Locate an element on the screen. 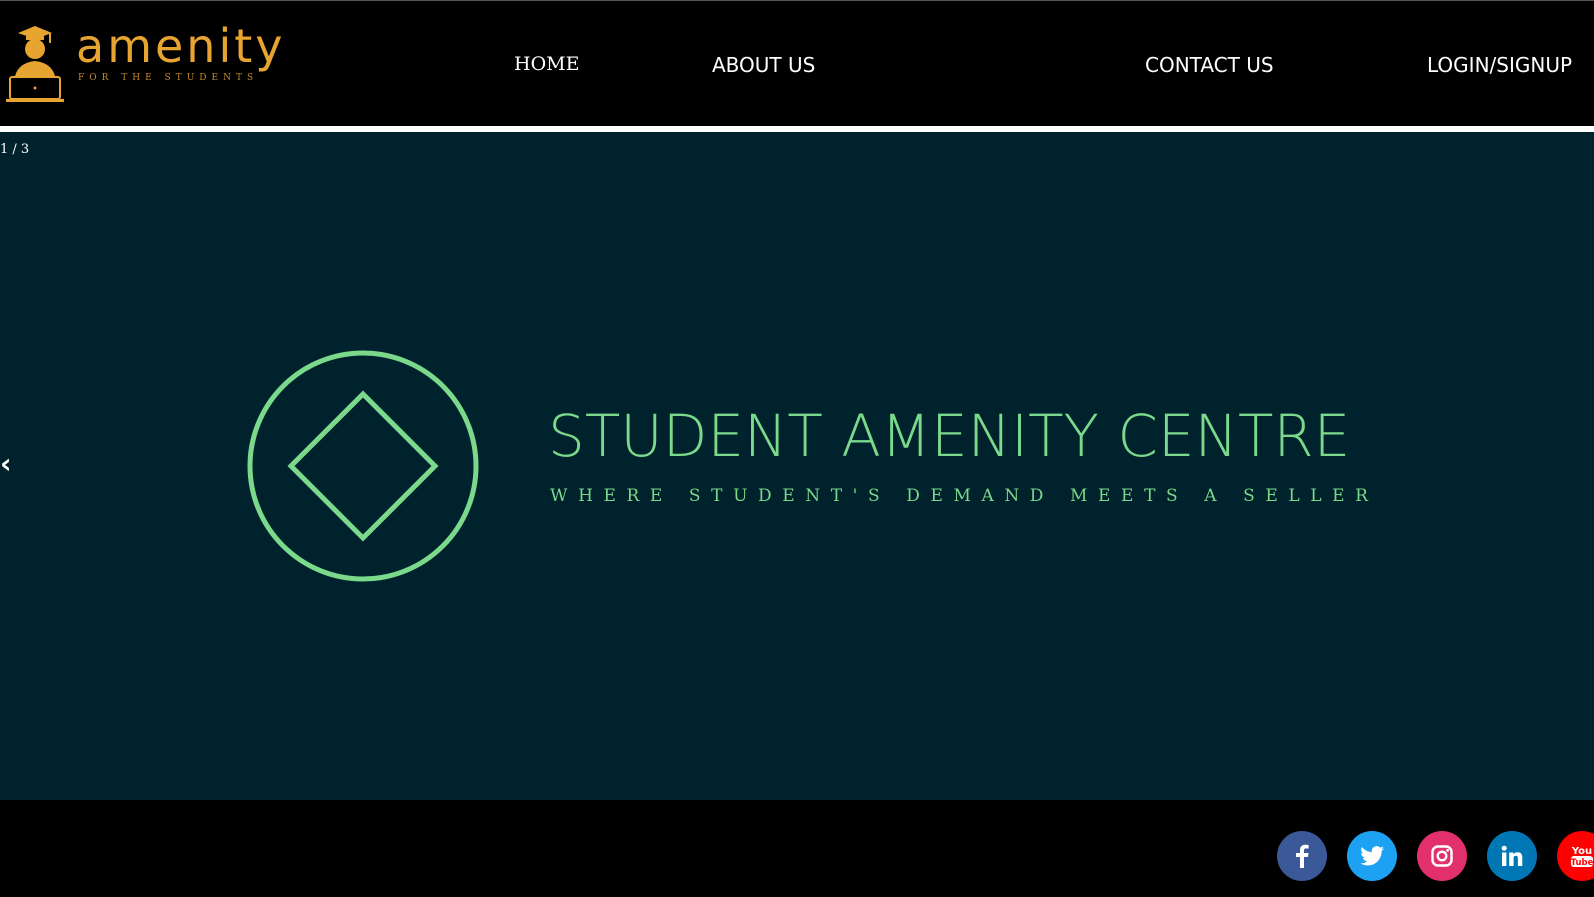  nav-about-link: ABOUT US is located at coordinates (763, 65).